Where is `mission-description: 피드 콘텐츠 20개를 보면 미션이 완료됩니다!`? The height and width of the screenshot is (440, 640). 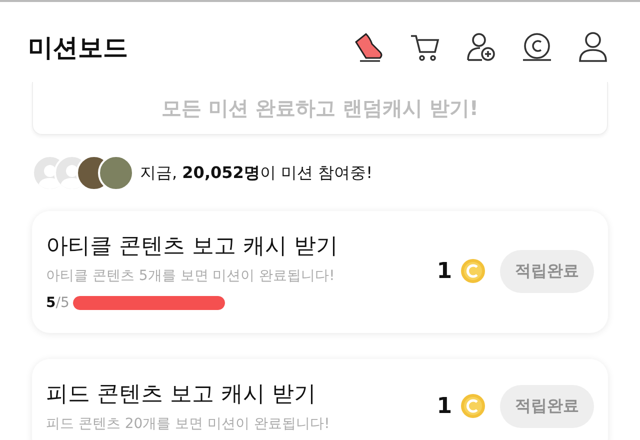
mission-description: 피드 콘텐츠 20개를 보면 미션이 완료됩니다! is located at coordinates (188, 424).